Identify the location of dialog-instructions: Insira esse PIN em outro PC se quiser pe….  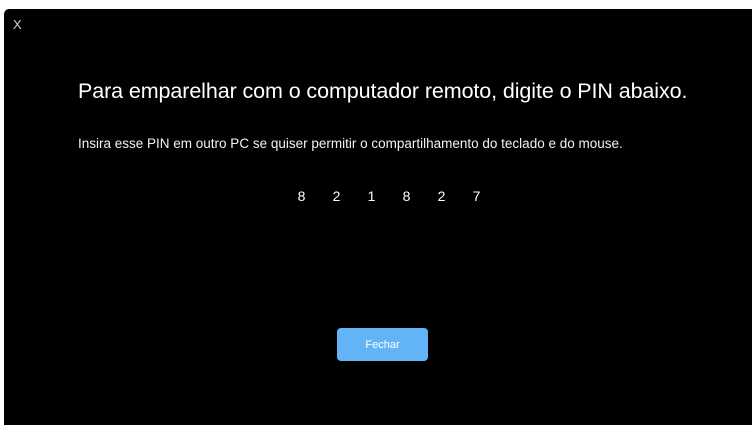
(350, 143).